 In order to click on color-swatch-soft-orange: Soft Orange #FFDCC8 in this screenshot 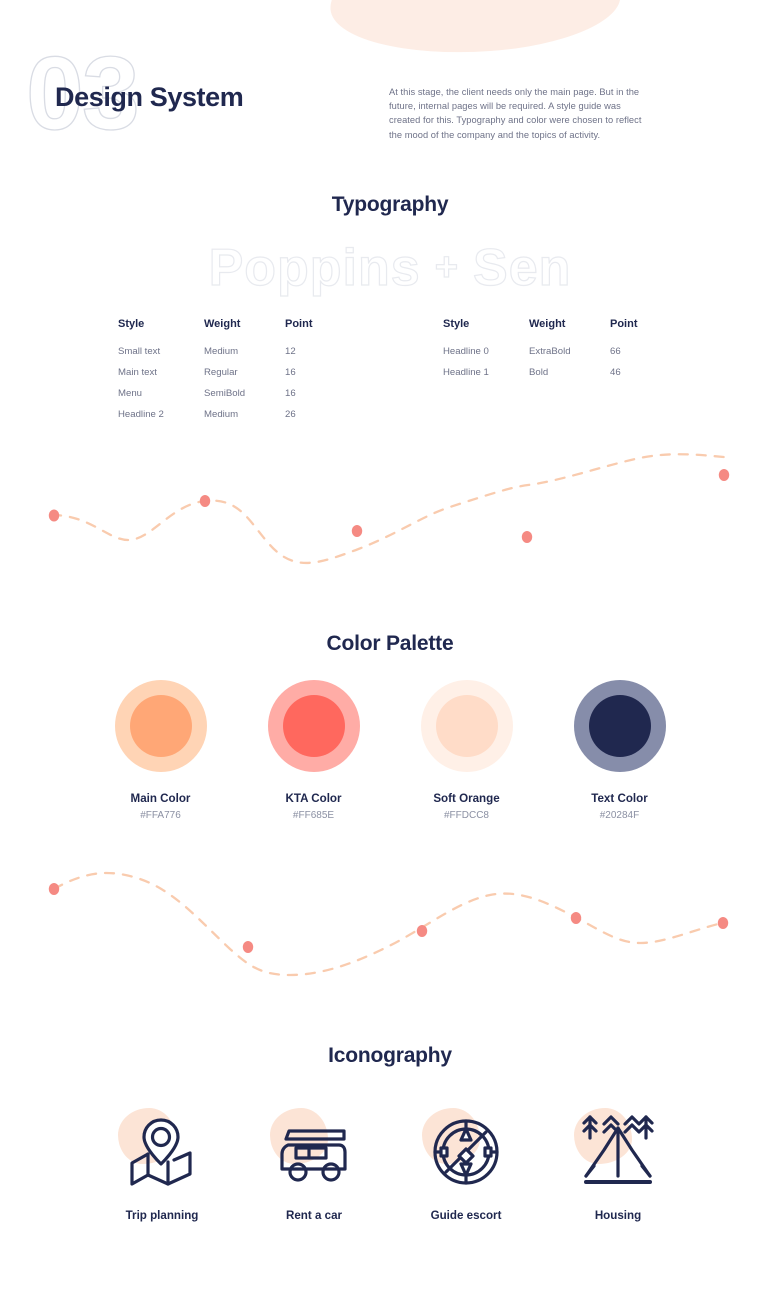, I will do `click(467, 750)`.